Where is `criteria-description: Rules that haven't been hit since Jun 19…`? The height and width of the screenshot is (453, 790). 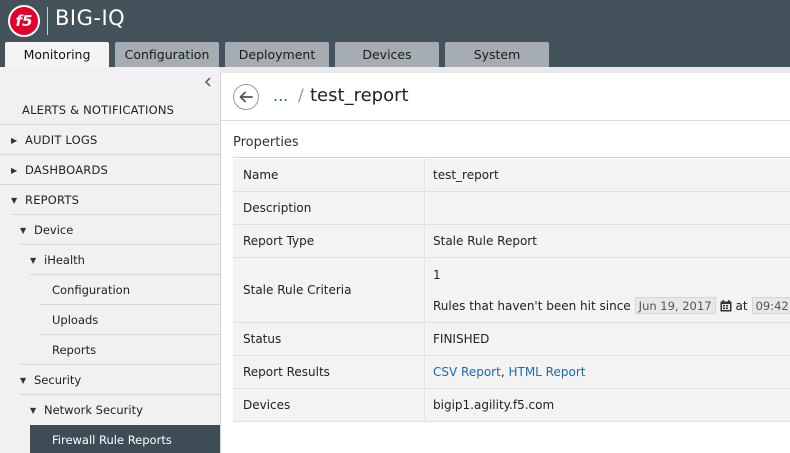
criteria-description: Rules that haven't been hit since Jun 19… is located at coordinates (611, 305).